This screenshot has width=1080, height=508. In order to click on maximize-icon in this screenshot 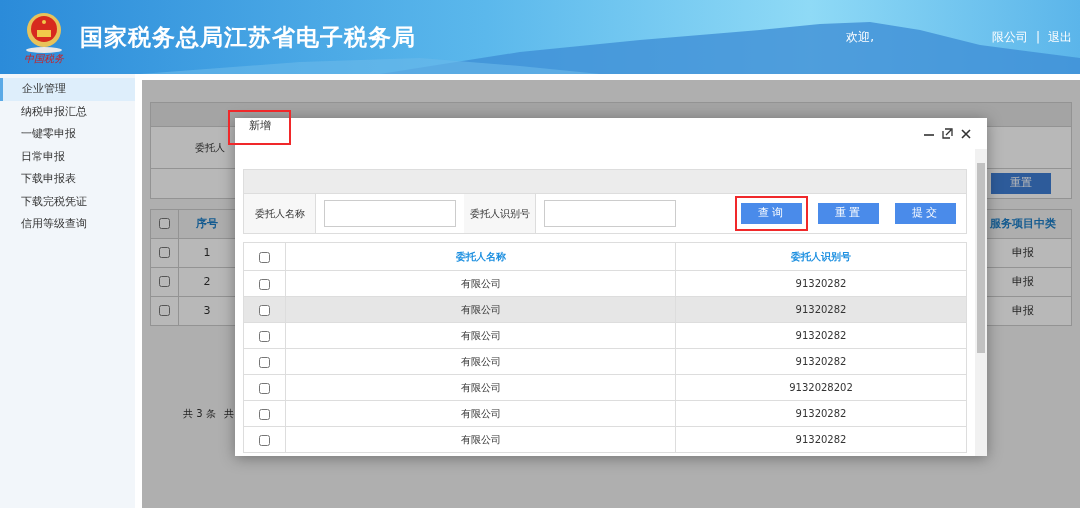, I will do `click(947, 133)`.